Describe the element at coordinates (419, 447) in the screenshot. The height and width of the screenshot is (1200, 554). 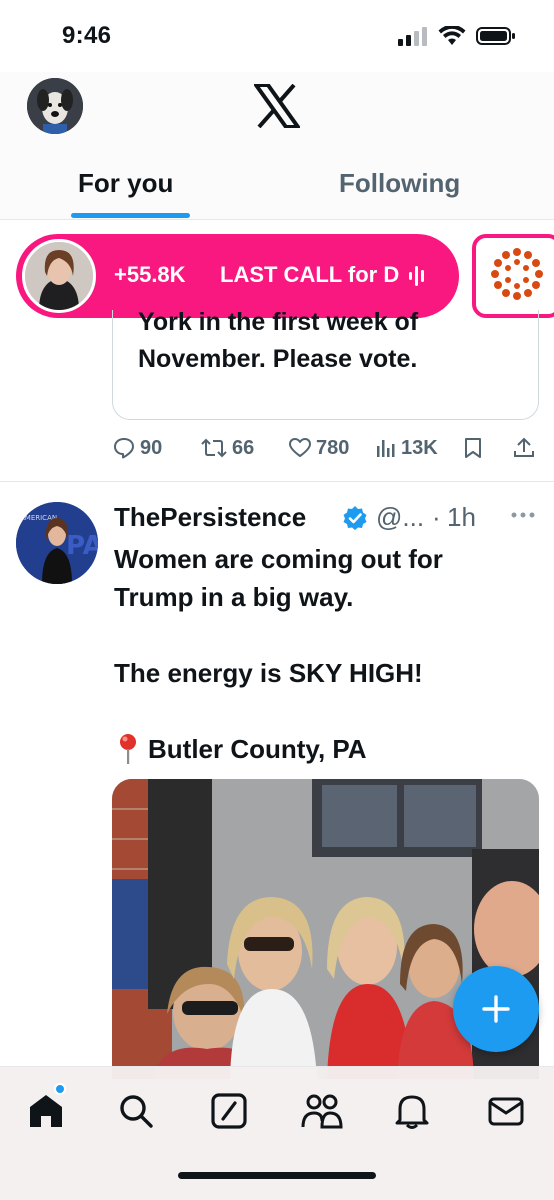
I see `views-count: 13K` at that location.